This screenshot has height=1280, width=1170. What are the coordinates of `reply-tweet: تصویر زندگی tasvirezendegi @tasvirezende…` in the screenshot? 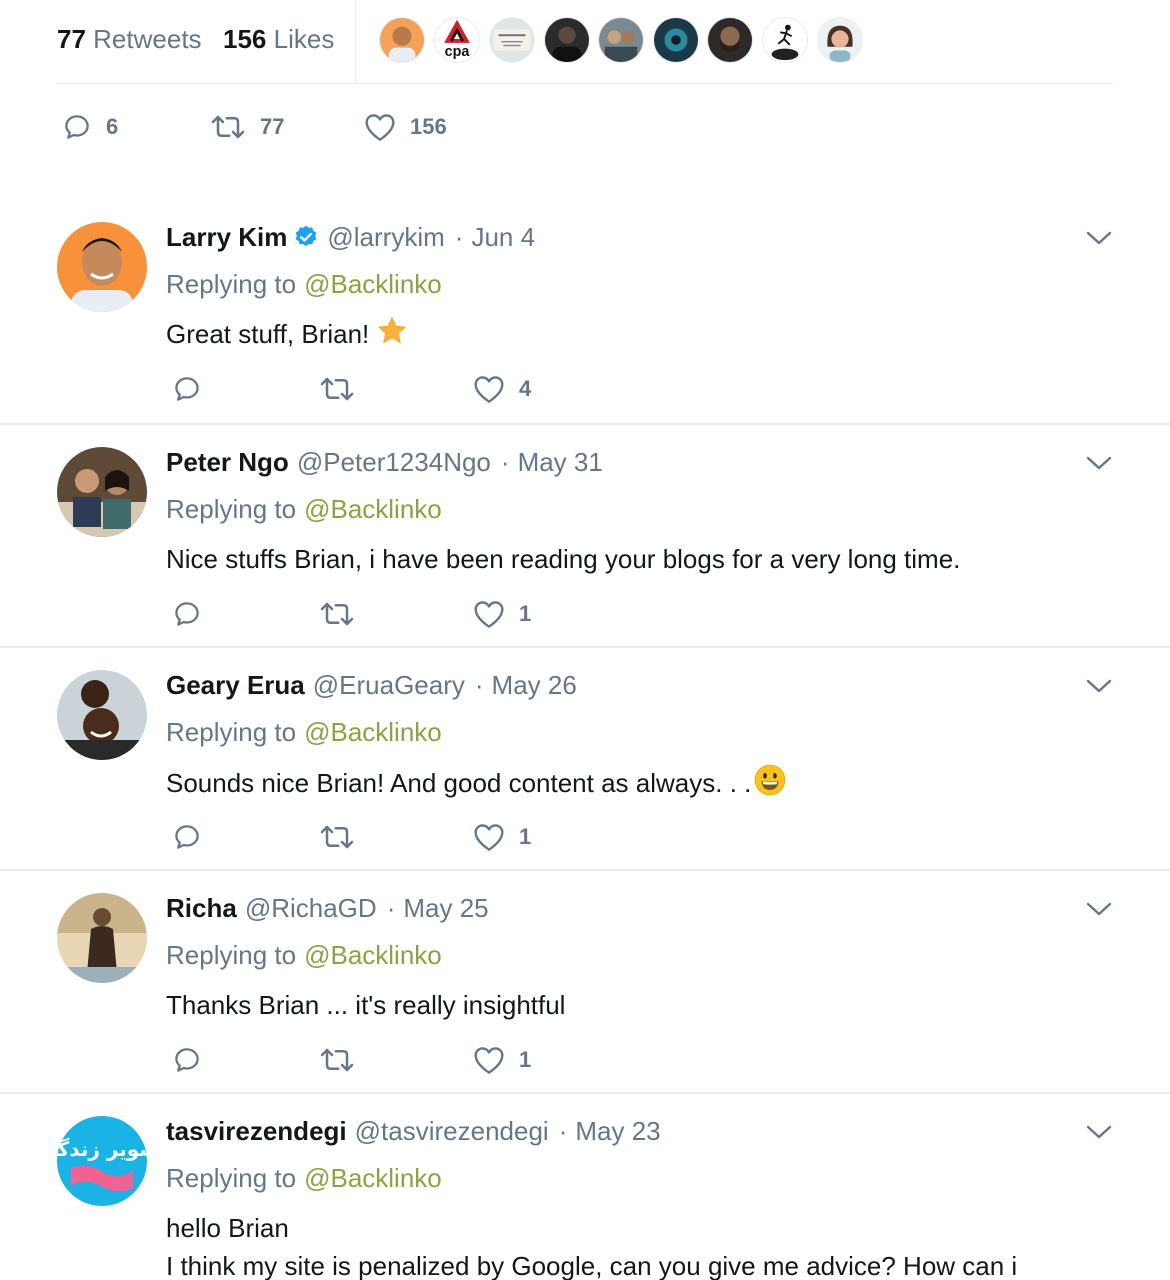 It's located at (585, 1198).